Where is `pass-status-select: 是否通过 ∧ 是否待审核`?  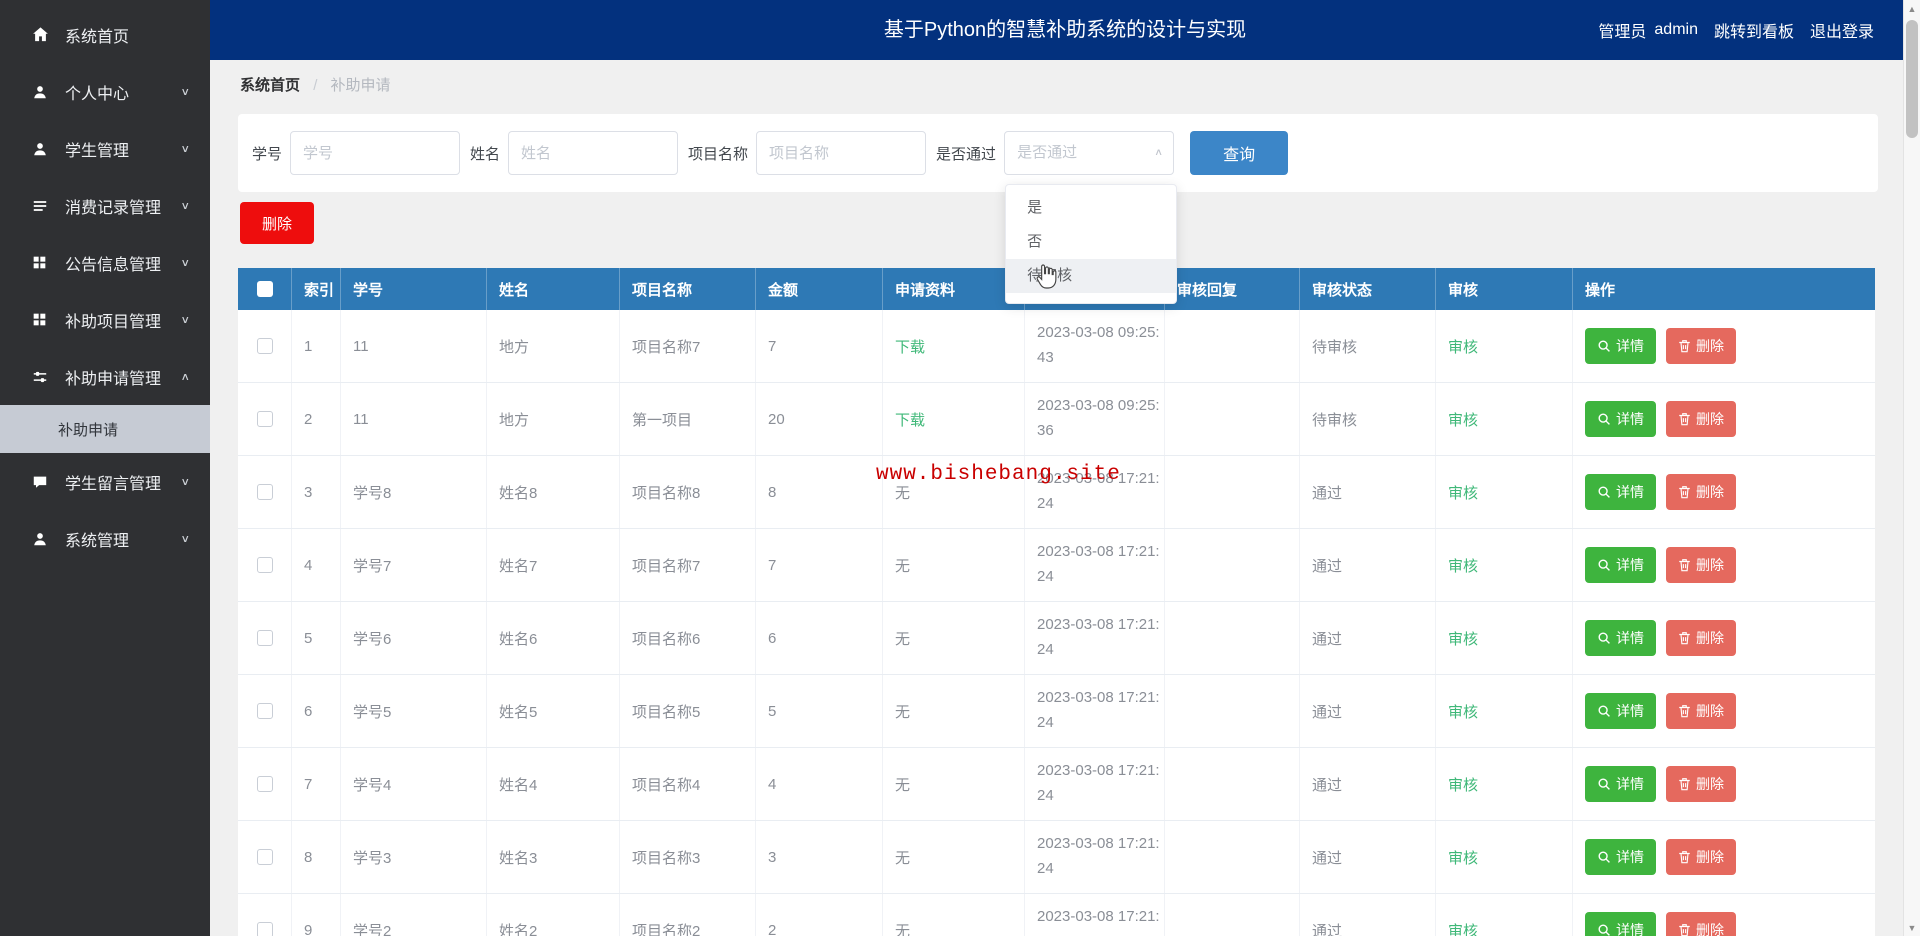
pass-status-select: 是否通过 ∧ 是否待审核 is located at coordinates (1091, 217).